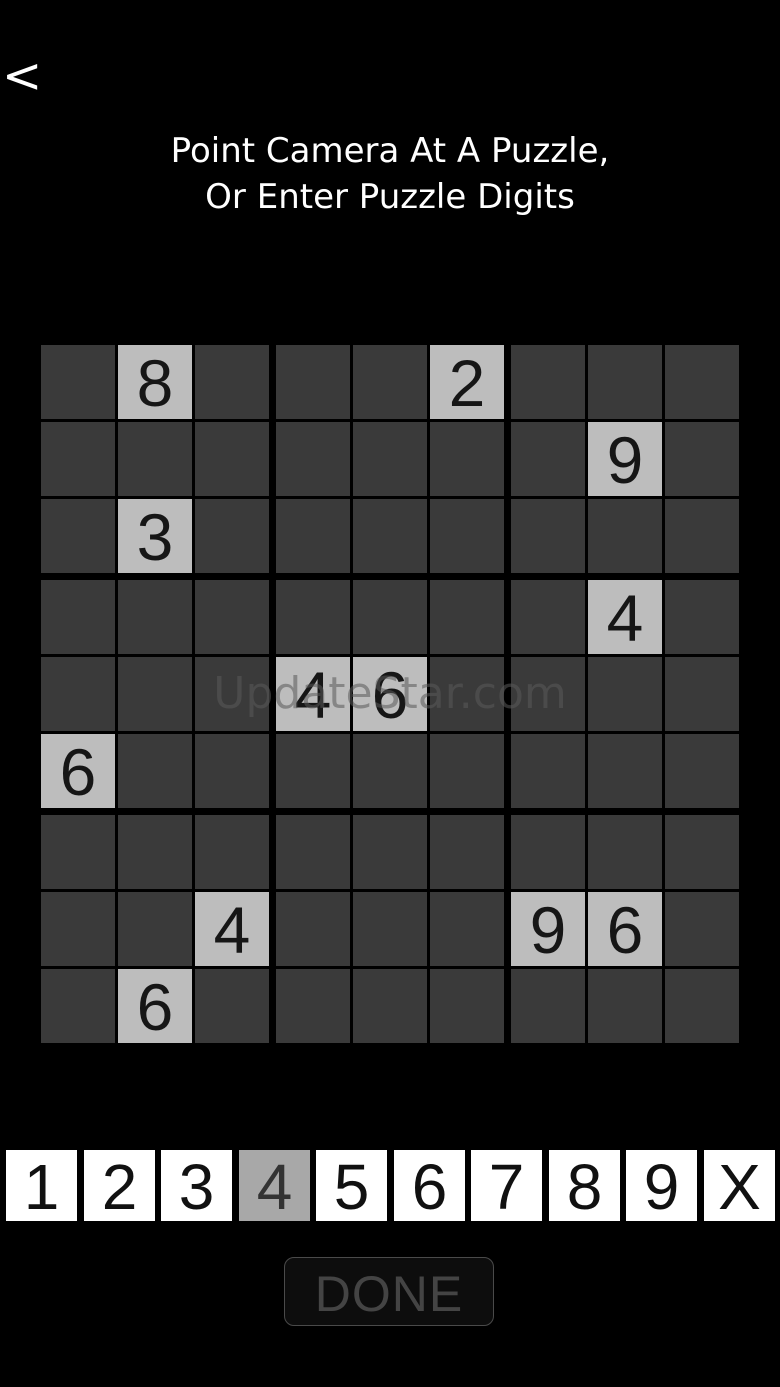 This screenshot has width=780, height=1387. I want to click on sudoku-cell-r4-c9, so click(702, 617).